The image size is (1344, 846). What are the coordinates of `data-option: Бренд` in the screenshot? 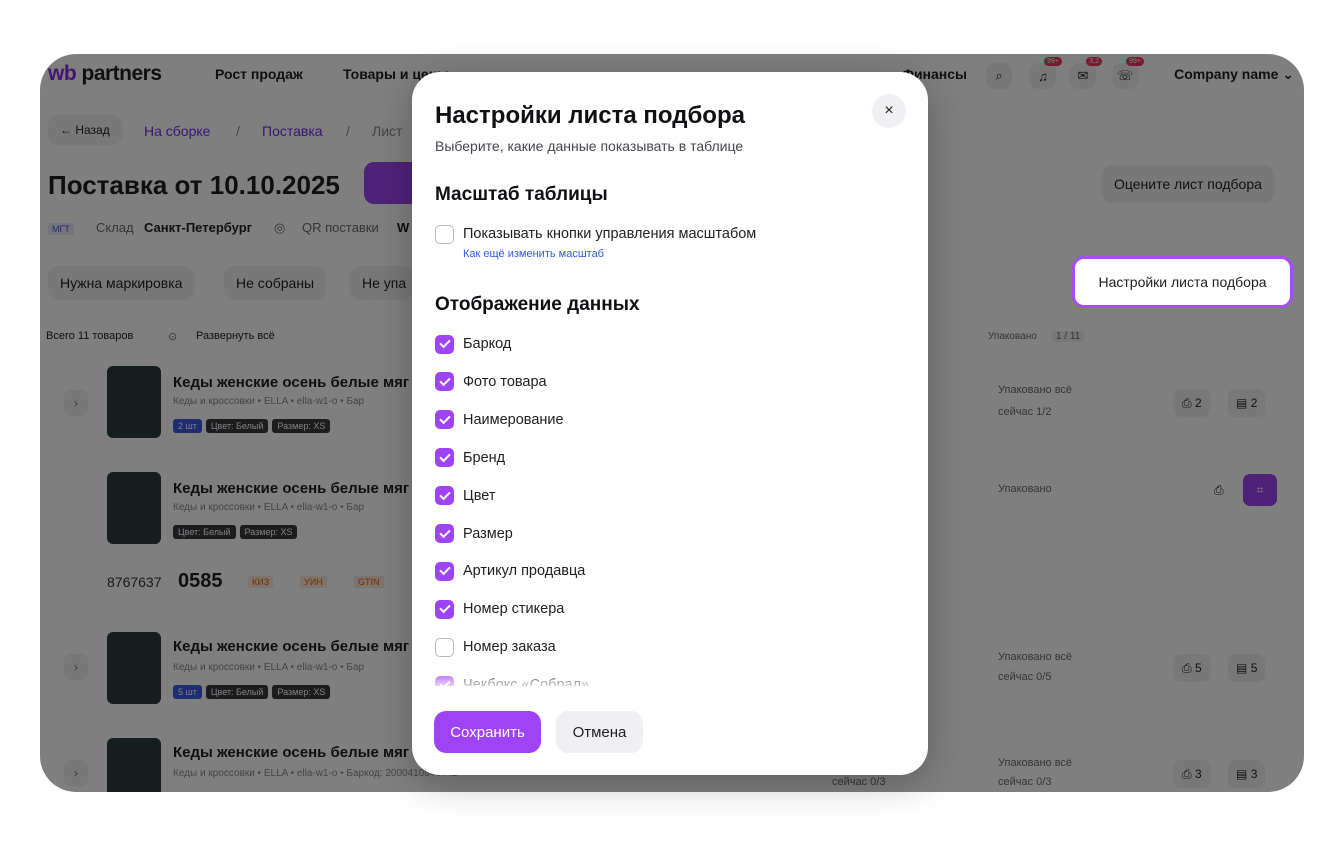 It's located at (470, 458).